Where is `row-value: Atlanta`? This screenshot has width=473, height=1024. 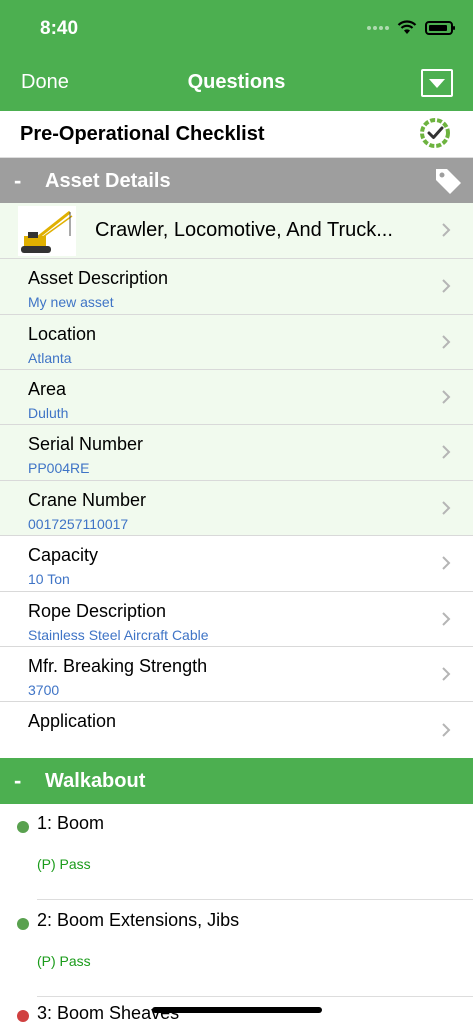 row-value: Atlanta is located at coordinates (50, 358).